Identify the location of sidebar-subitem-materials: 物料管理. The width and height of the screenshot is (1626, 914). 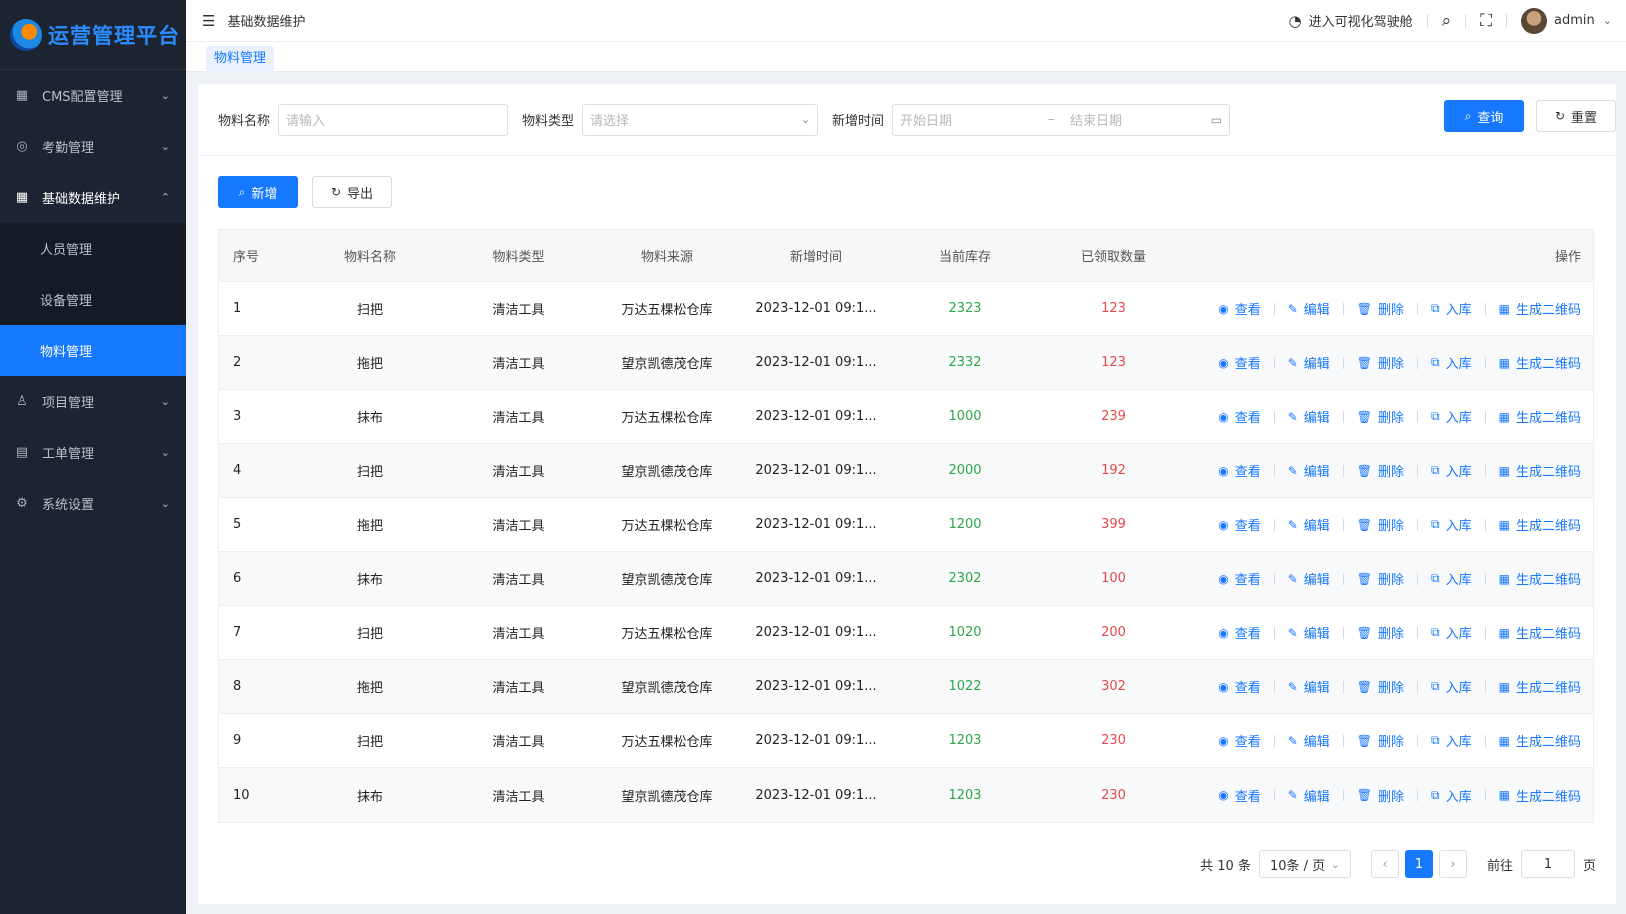
(93, 350).